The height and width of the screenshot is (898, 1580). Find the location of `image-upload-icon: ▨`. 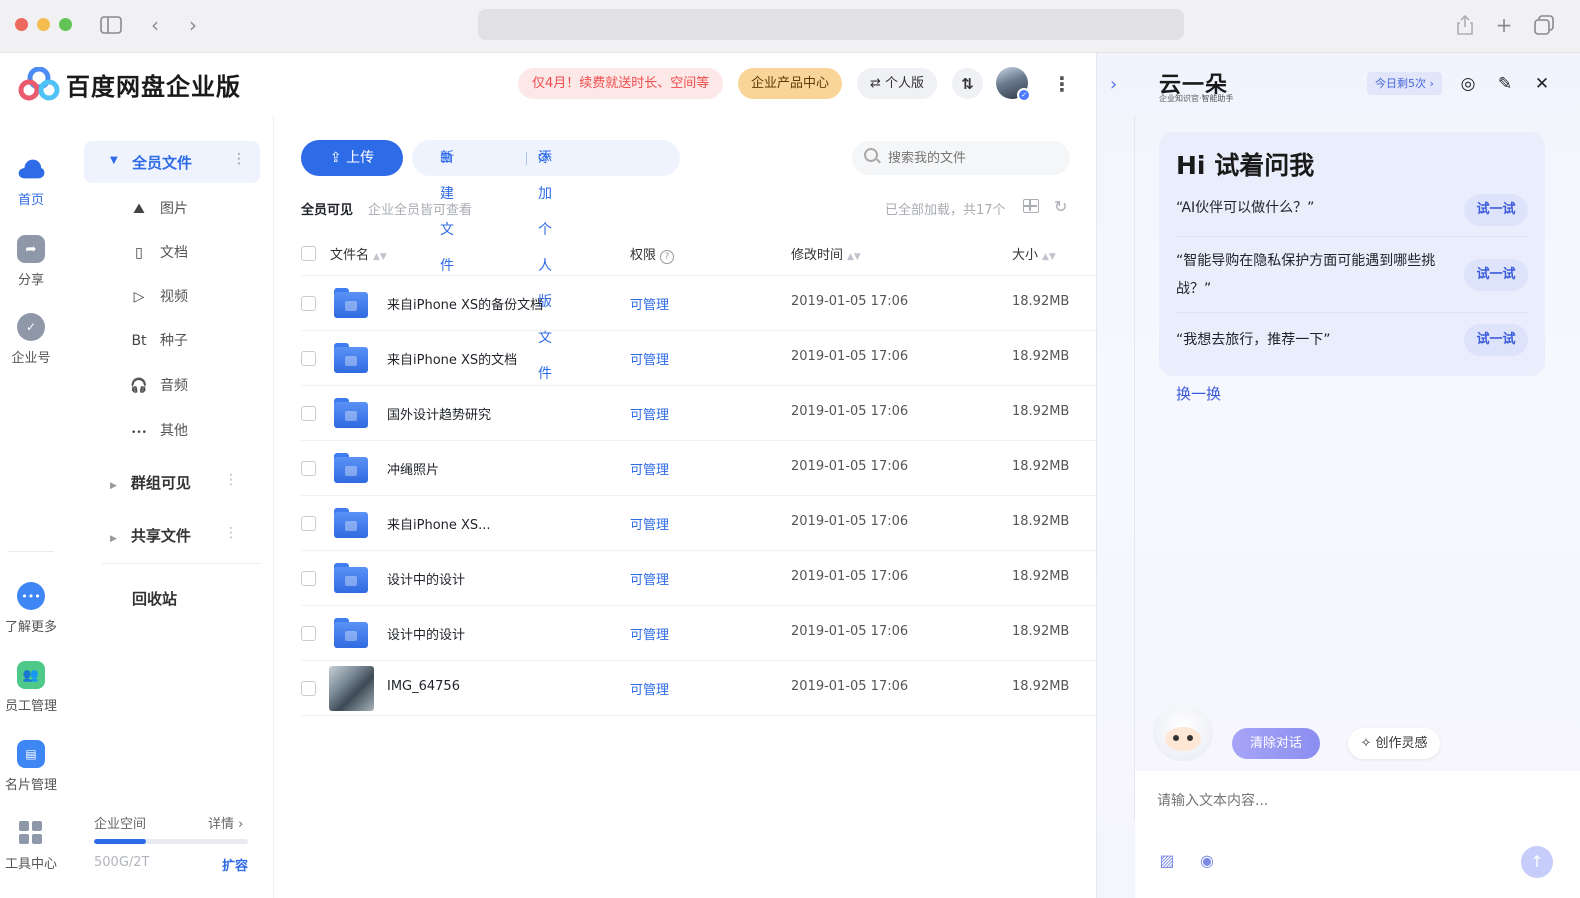

image-upload-icon: ▨ is located at coordinates (1167, 861).